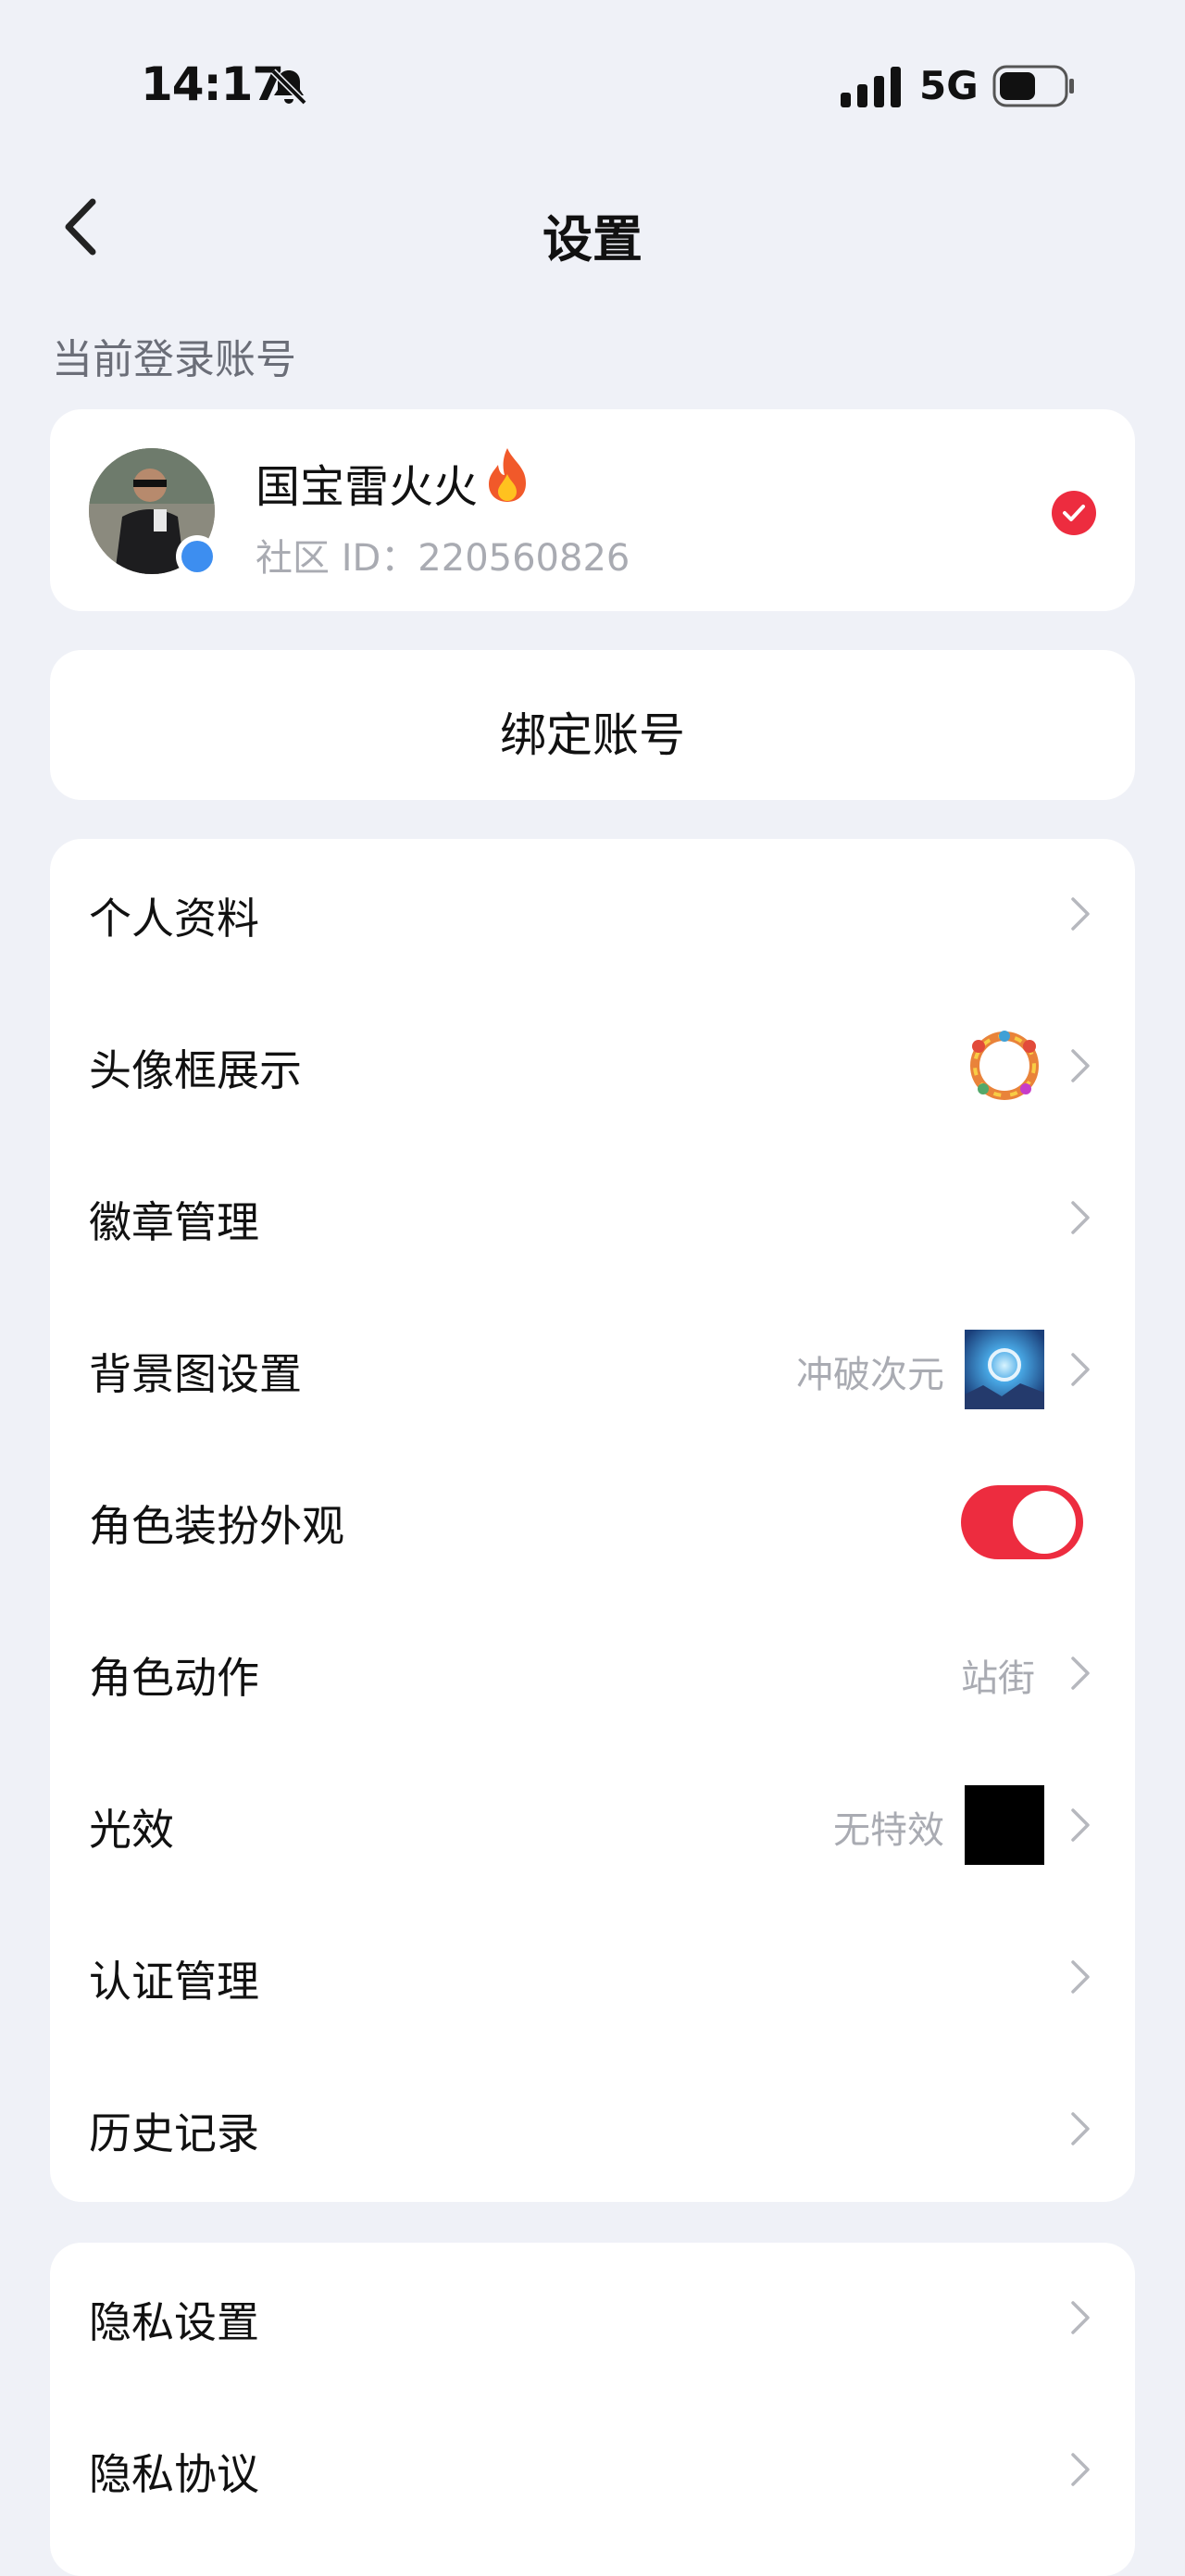  Describe the element at coordinates (1074, 513) in the screenshot. I see `selected-check-icon` at that location.